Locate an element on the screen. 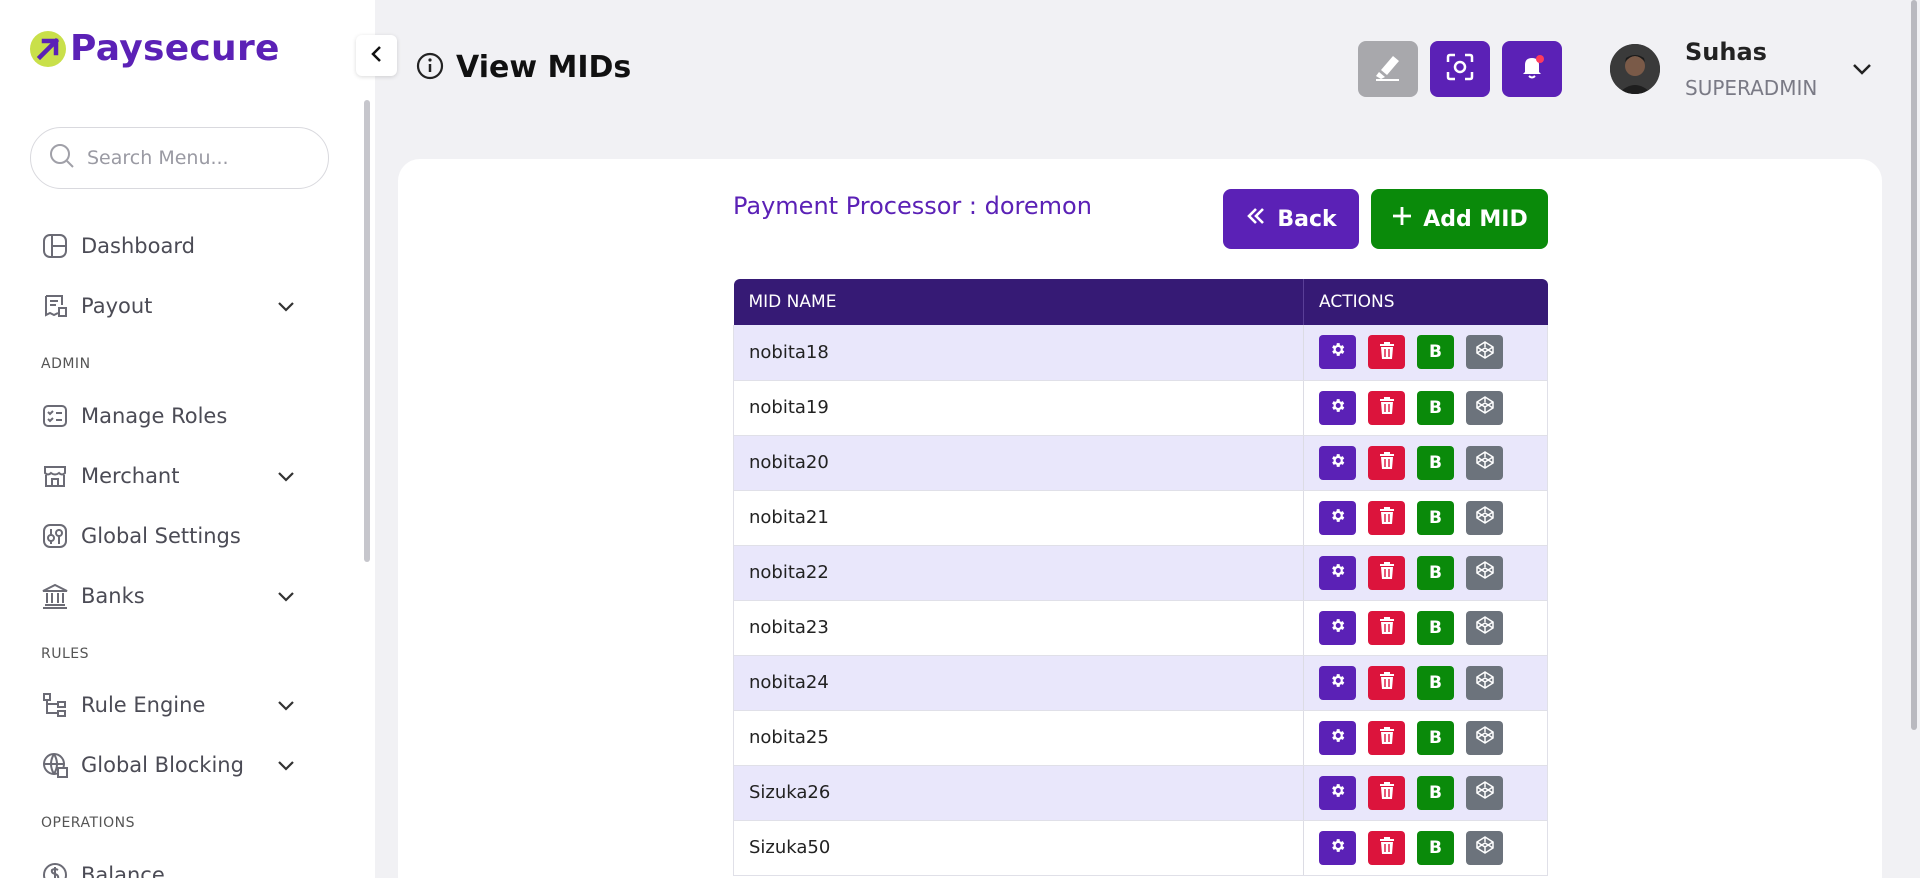 Image resolution: width=1920 pixels, height=878 pixels. mid-name-cell: nobita20 is located at coordinates (1018, 463).